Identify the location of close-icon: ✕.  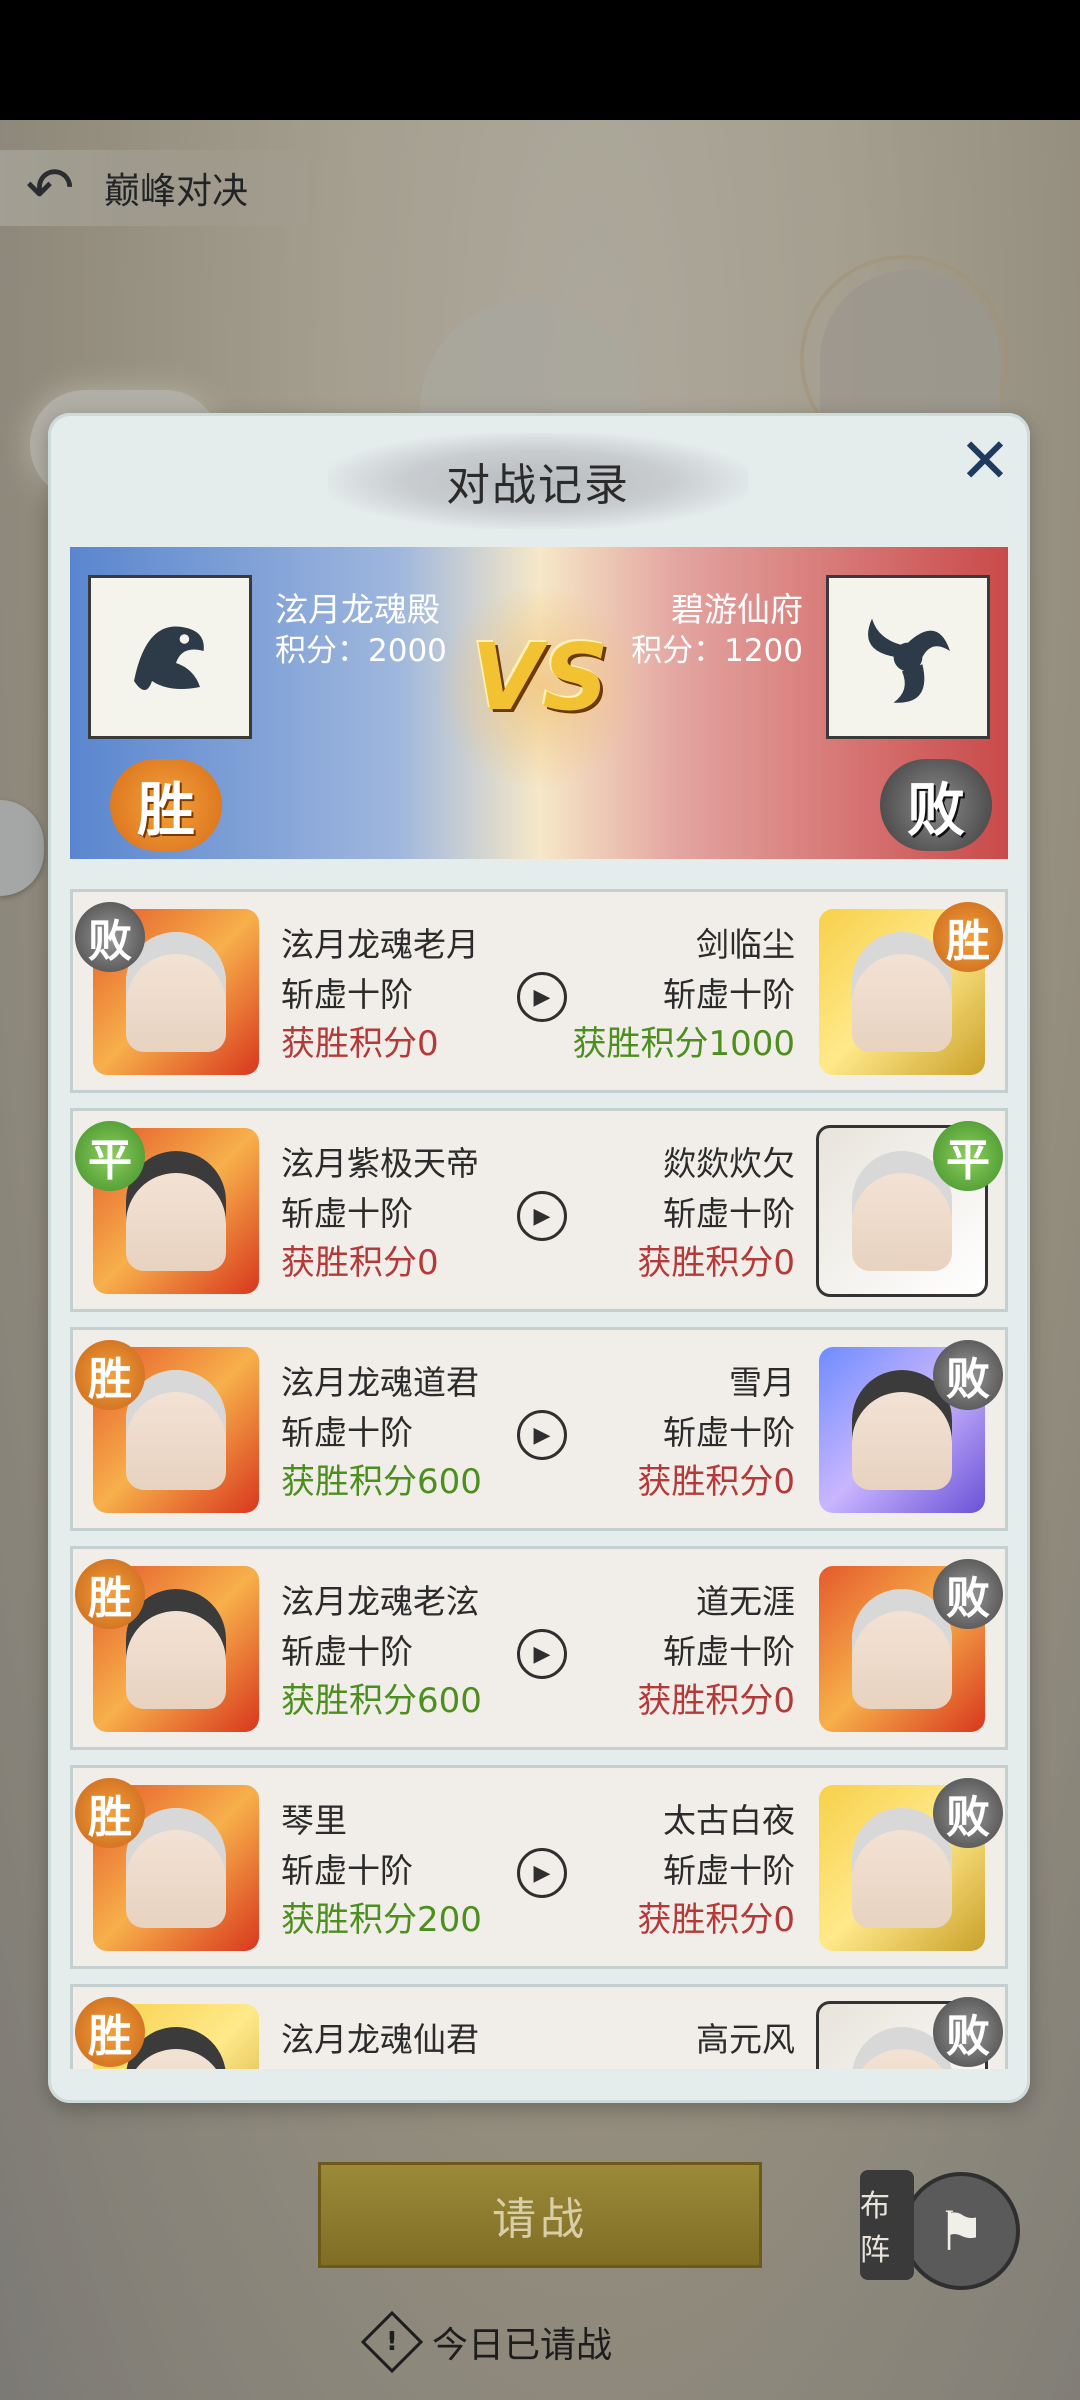
(985, 460).